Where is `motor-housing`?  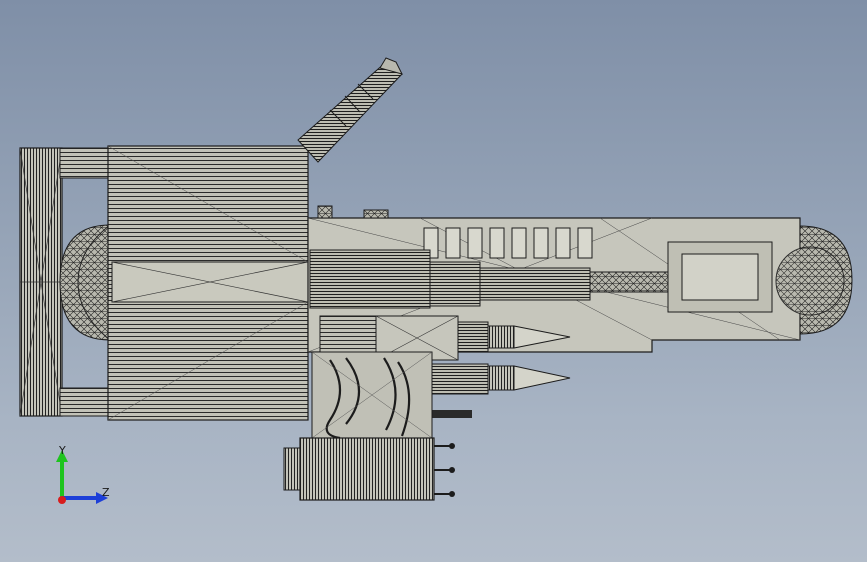 motor-housing is located at coordinates (208, 283).